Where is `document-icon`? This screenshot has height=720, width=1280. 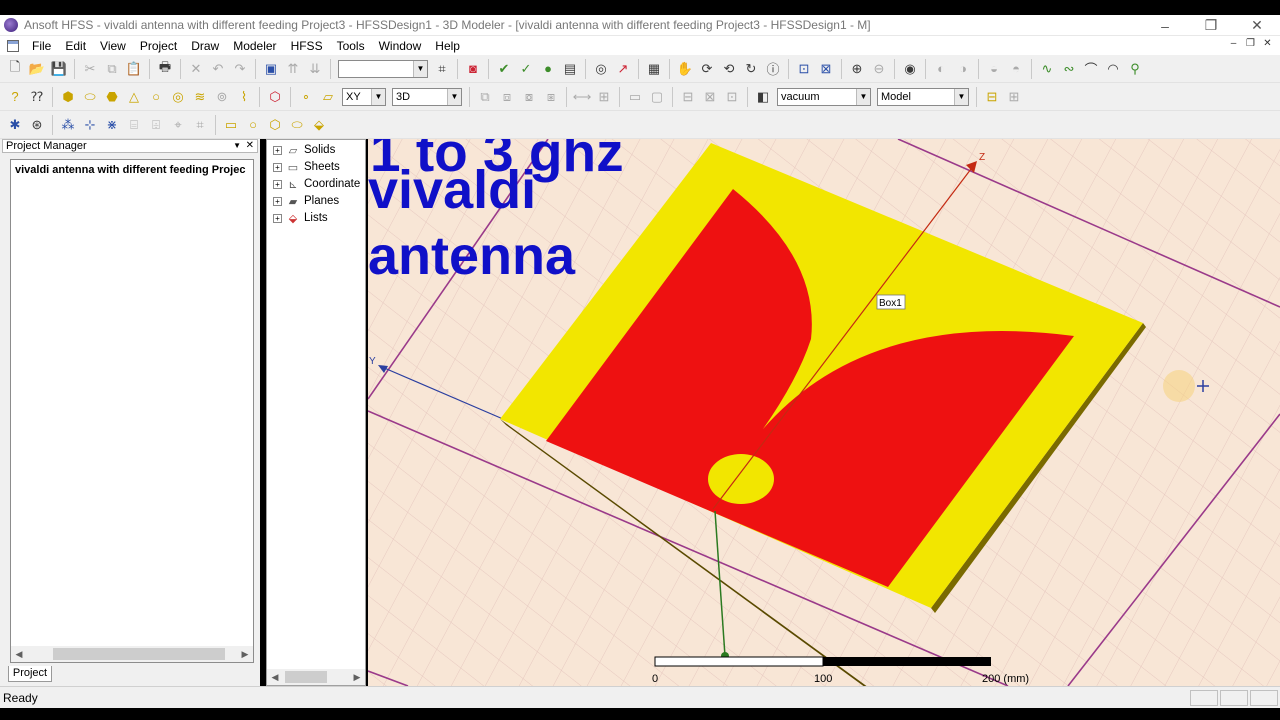
document-icon is located at coordinates (13, 45).